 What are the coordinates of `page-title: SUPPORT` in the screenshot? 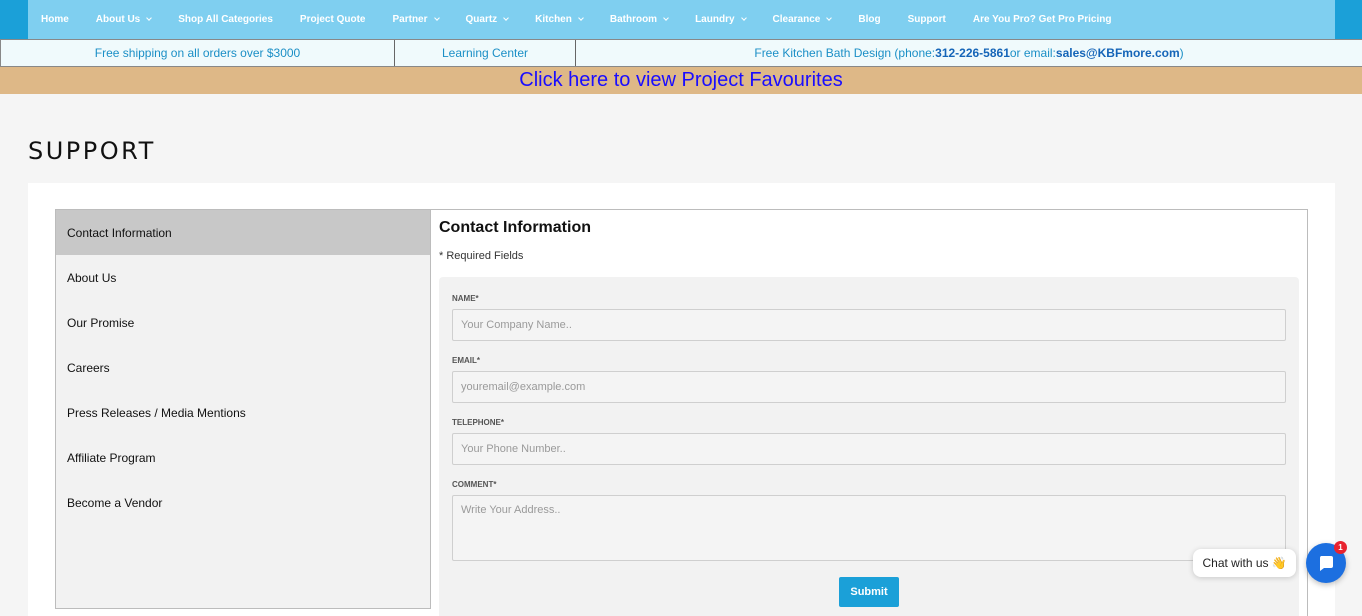 It's located at (92, 151).